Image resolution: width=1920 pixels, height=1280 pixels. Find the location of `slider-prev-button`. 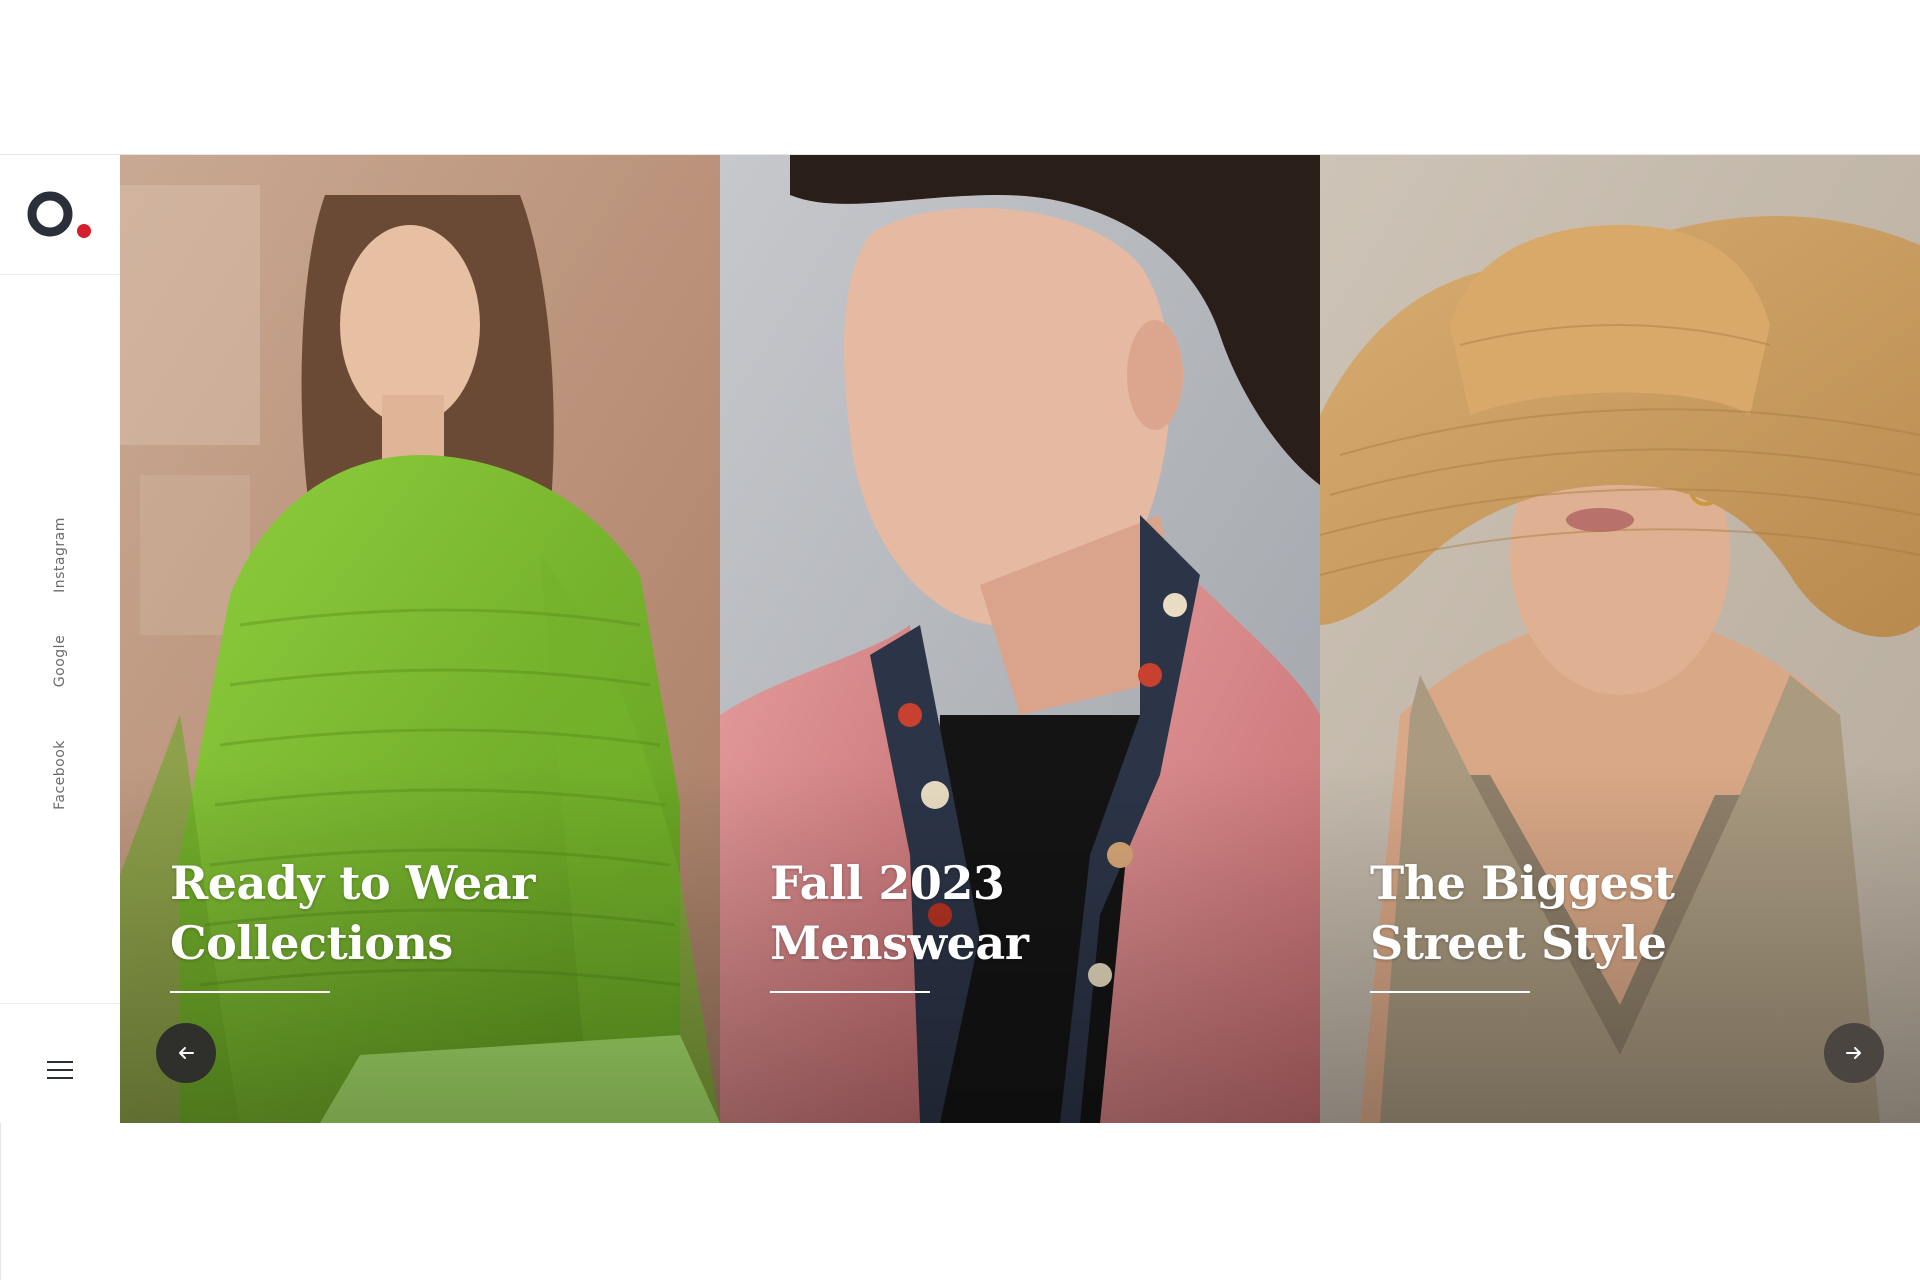

slider-prev-button is located at coordinates (186, 1053).